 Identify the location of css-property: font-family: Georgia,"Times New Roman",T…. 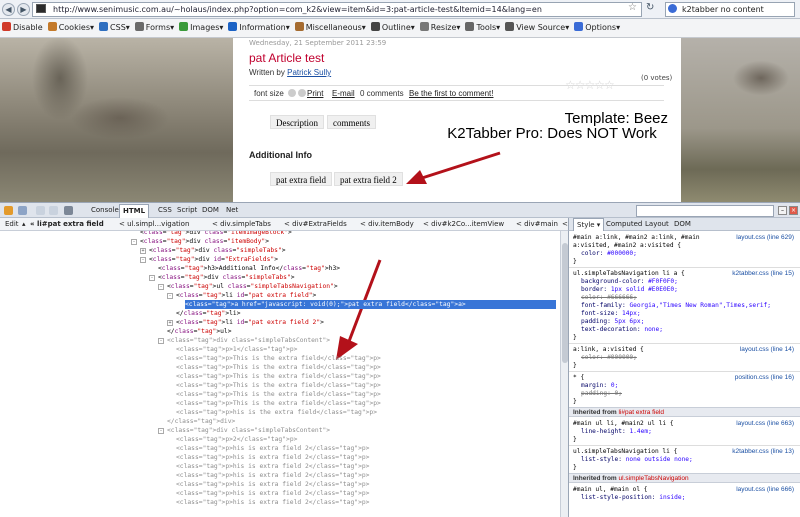
(676, 306).